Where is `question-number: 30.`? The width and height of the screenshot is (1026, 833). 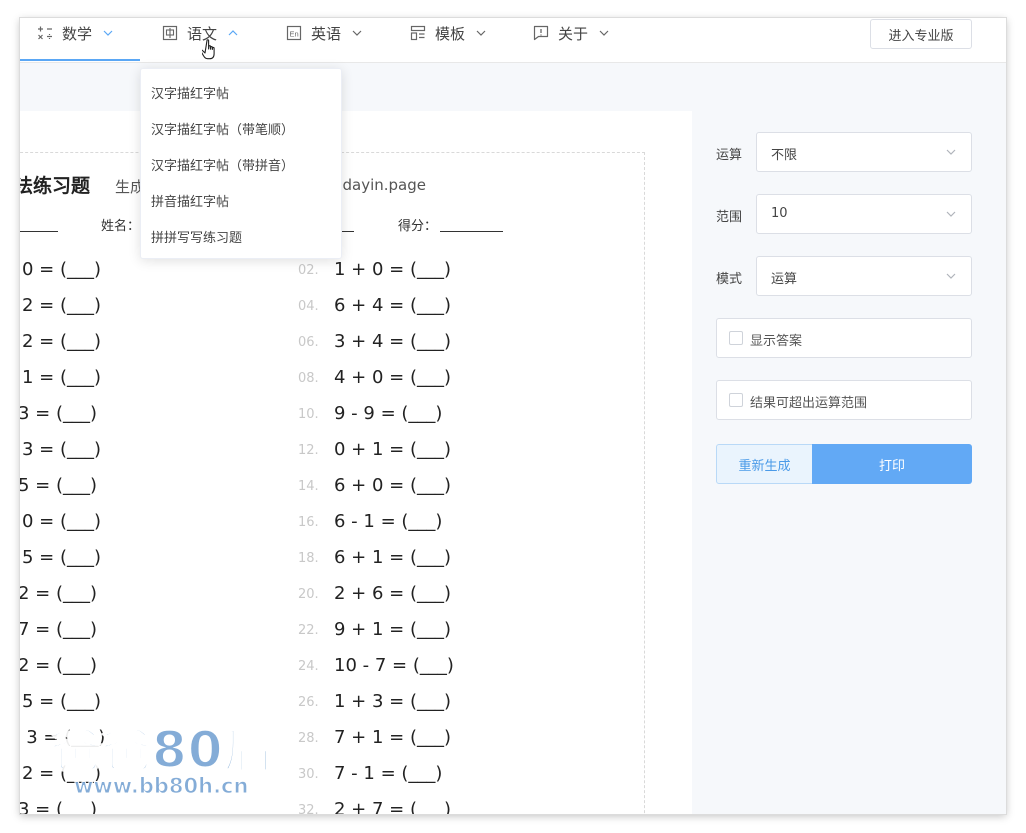 question-number: 30. is located at coordinates (308, 774).